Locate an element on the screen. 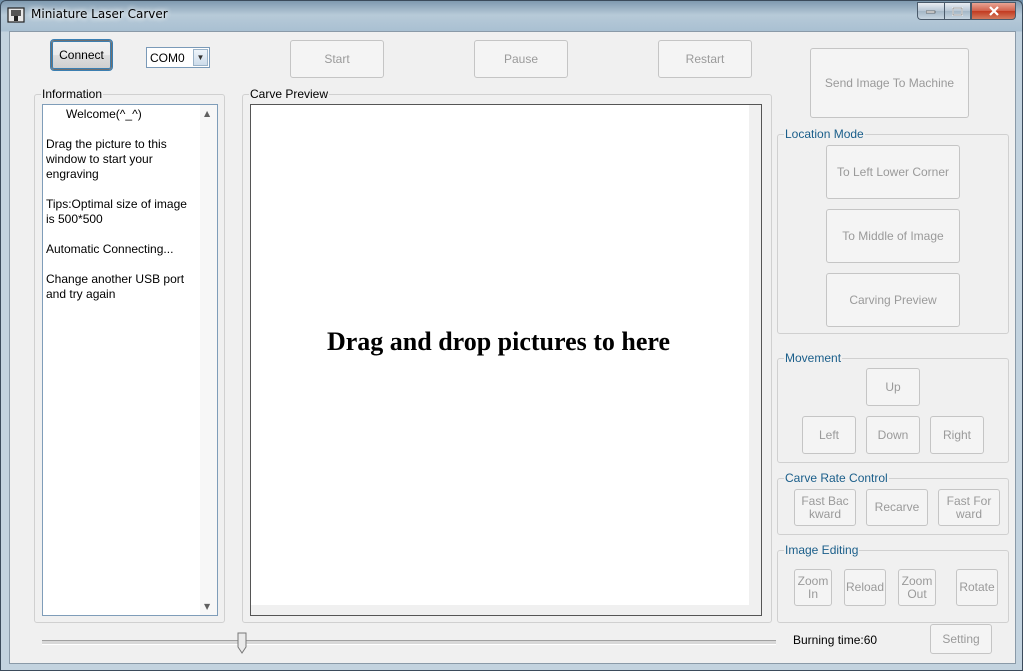 This screenshot has height=671, width=1023. information-scrollbar: ▲ ▼ is located at coordinates (208, 360).